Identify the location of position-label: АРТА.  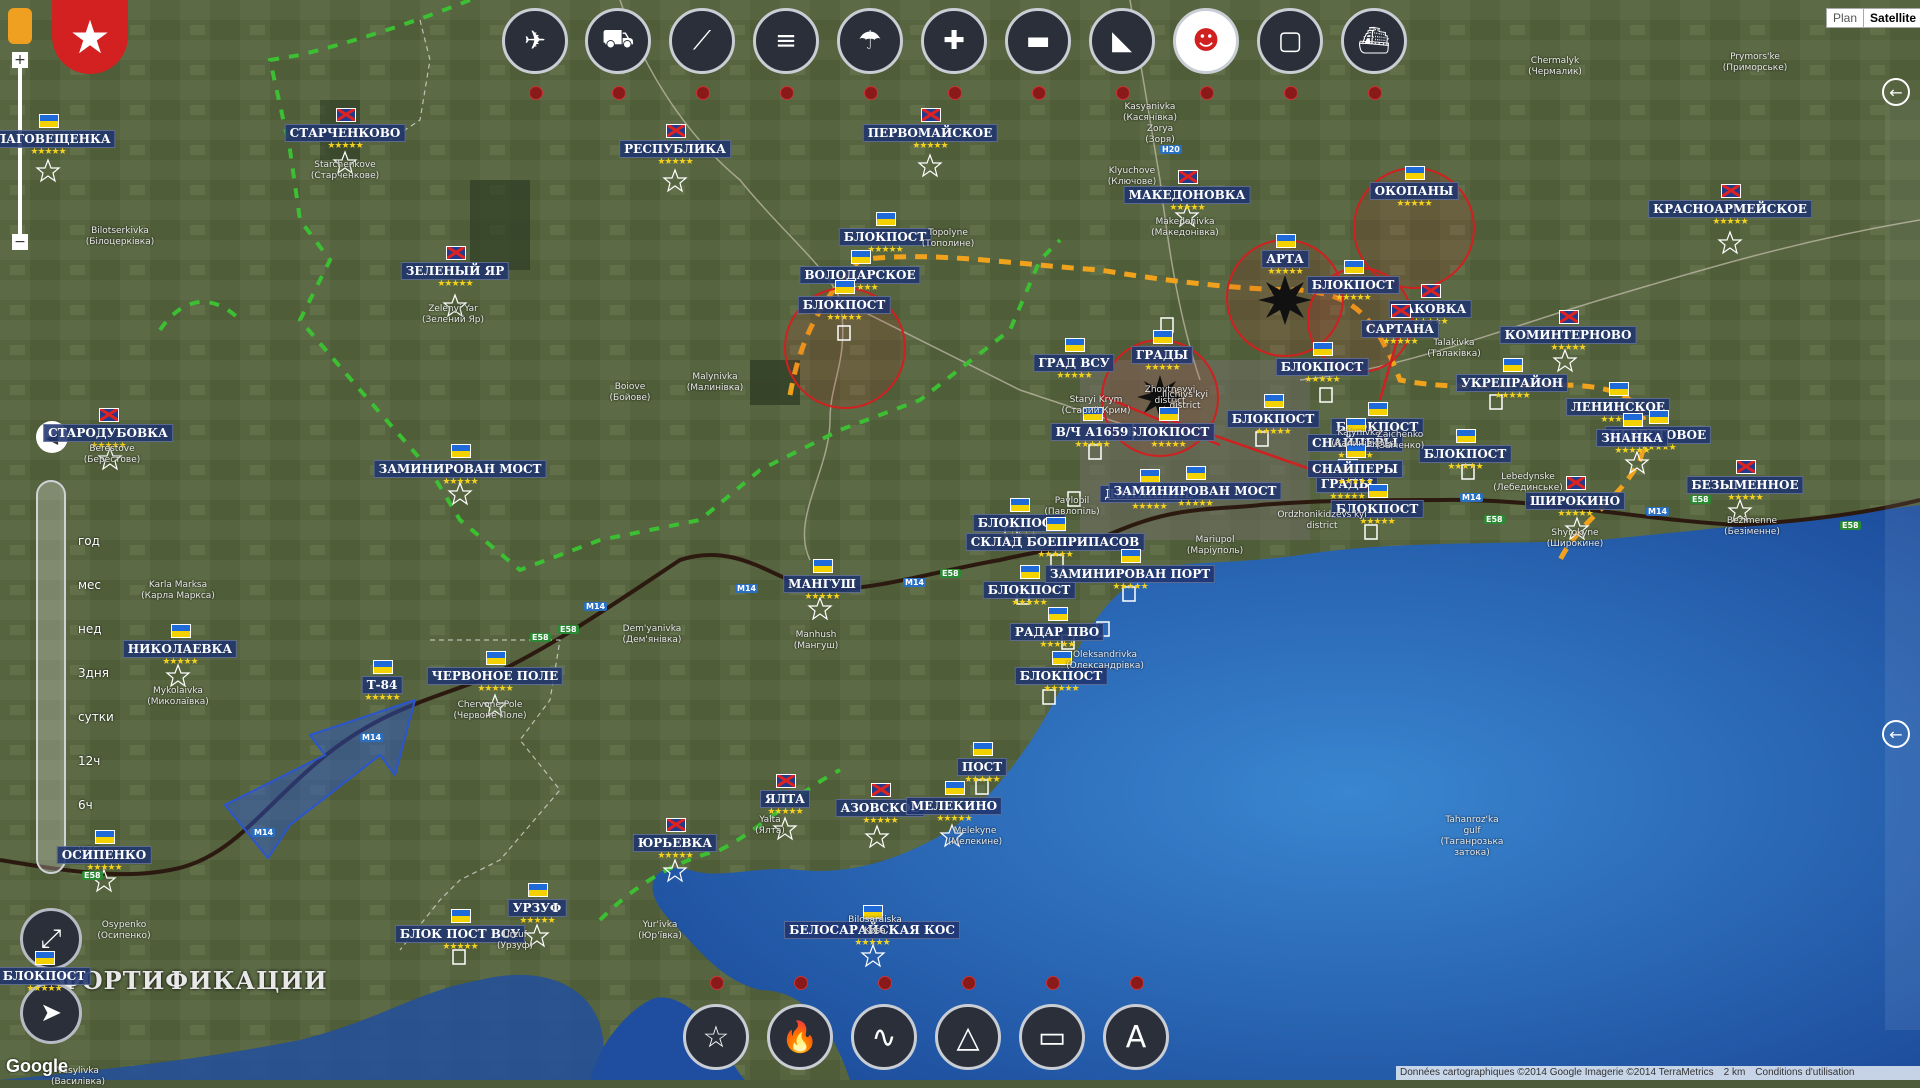
(1285, 259).